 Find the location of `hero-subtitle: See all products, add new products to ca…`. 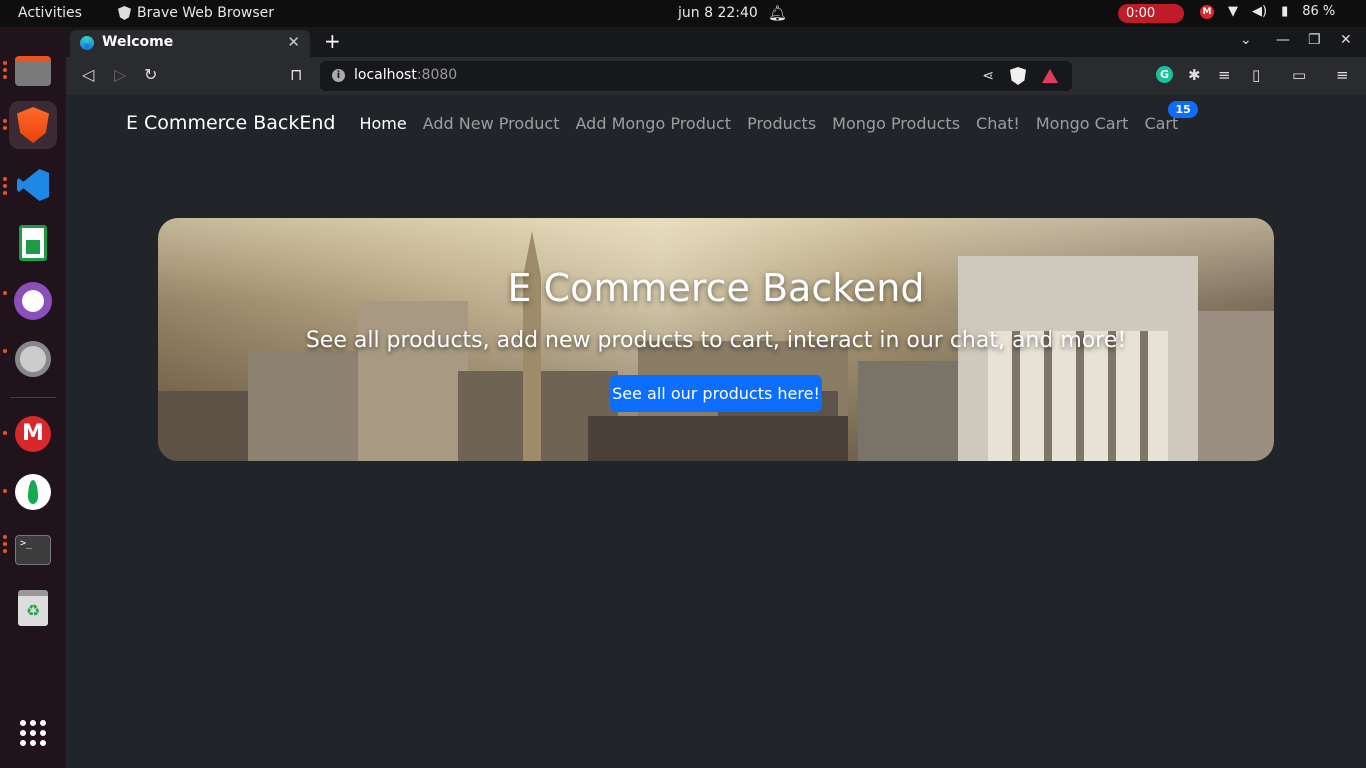

hero-subtitle: See all products, add new products to ca… is located at coordinates (716, 340).